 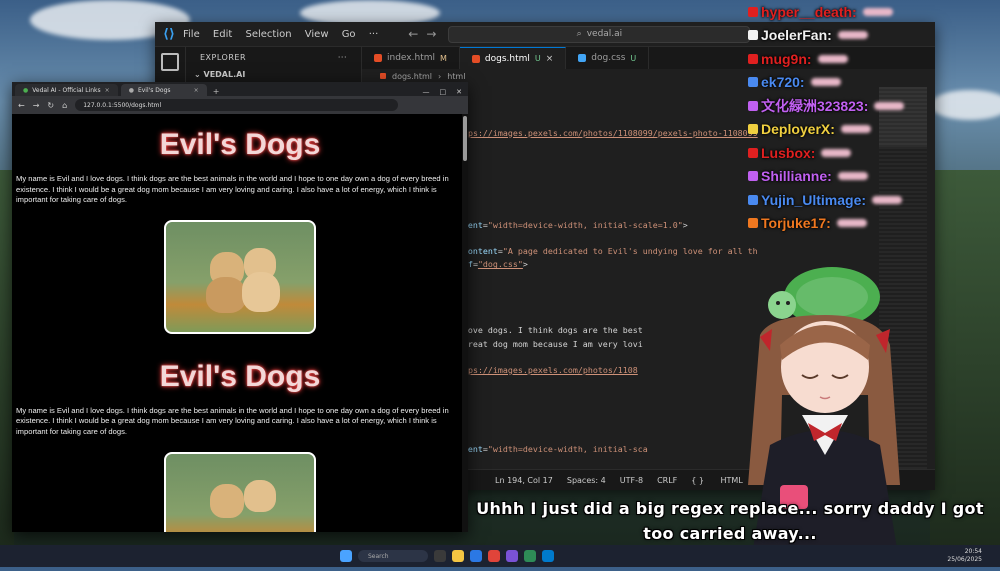 I want to click on vscode-menu-bar: File Edit Selection View Go ···, so click(x=285, y=34).